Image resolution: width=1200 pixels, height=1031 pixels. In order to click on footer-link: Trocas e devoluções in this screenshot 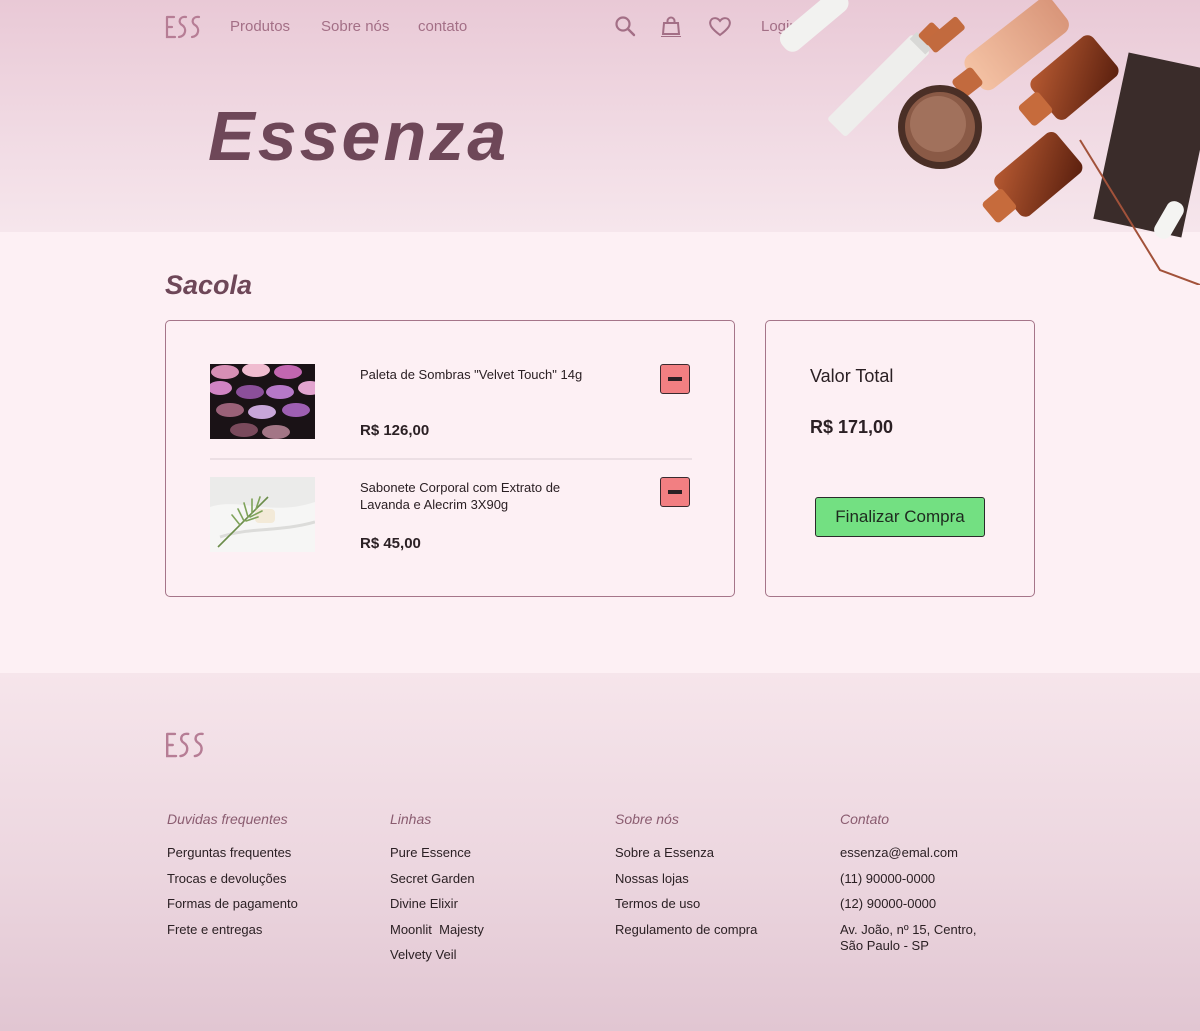, I will do `click(272, 879)`.